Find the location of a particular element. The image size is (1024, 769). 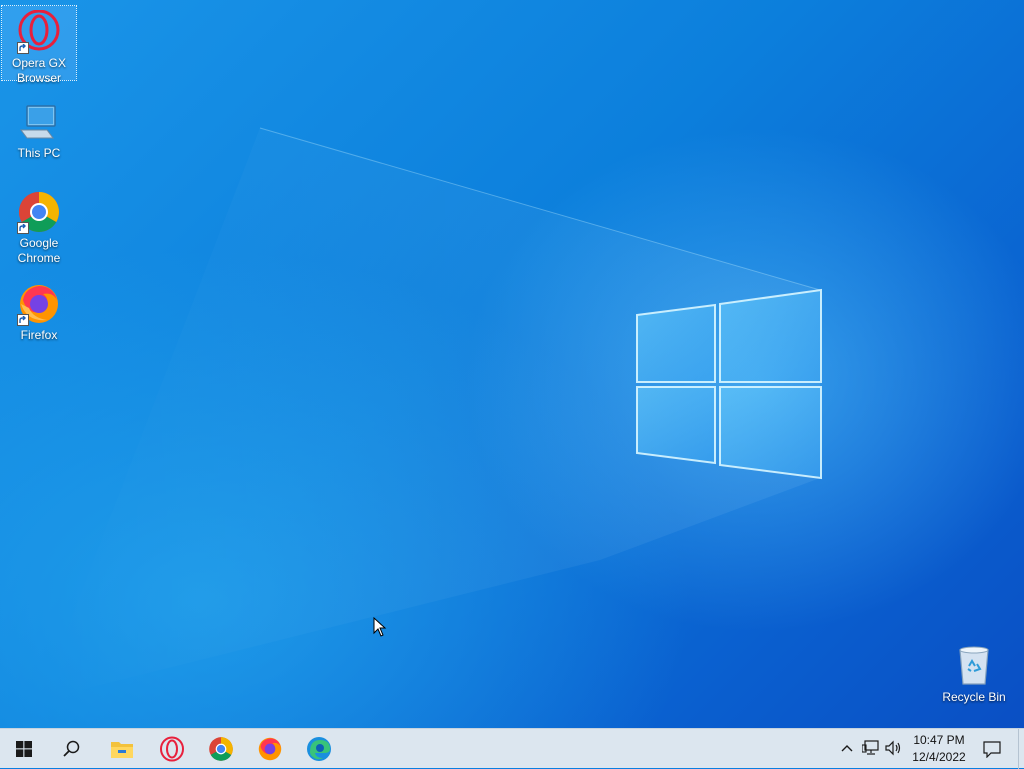

taskbar-opera-gx is located at coordinates (172, 749).